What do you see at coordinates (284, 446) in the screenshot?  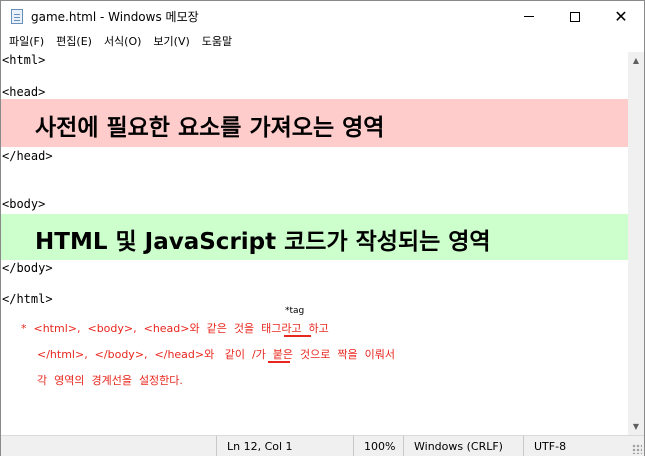 I see `status-cursor-position: Ln 12, Col 1` at bounding box center [284, 446].